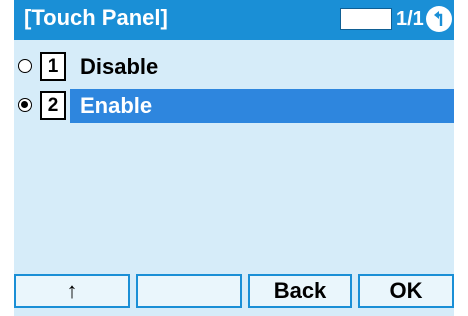 The image size is (468, 316). What do you see at coordinates (366, 19) in the screenshot?
I see `digit-input-box` at bounding box center [366, 19].